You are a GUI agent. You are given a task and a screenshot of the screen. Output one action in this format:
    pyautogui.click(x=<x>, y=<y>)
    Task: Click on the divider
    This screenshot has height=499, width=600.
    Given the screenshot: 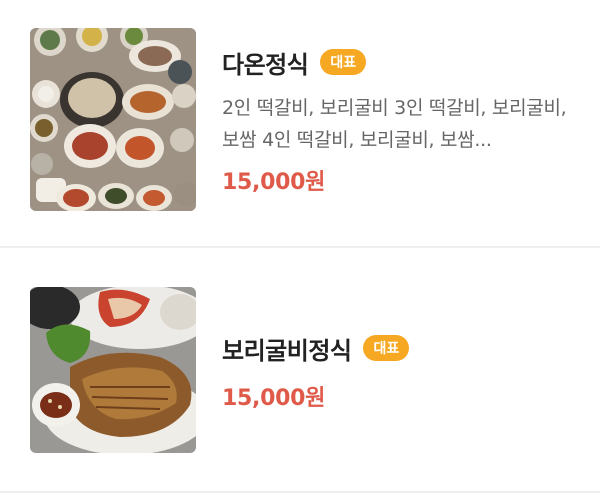 What is the action you would take?
    pyautogui.click(x=300, y=492)
    